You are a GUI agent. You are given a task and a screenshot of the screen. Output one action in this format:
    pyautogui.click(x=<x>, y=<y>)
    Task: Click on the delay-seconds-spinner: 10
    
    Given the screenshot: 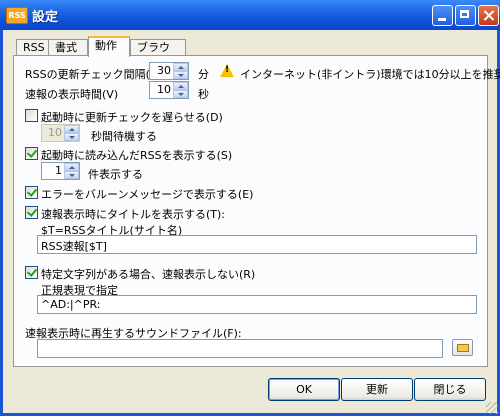 What is the action you would take?
    pyautogui.click(x=60, y=133)
    